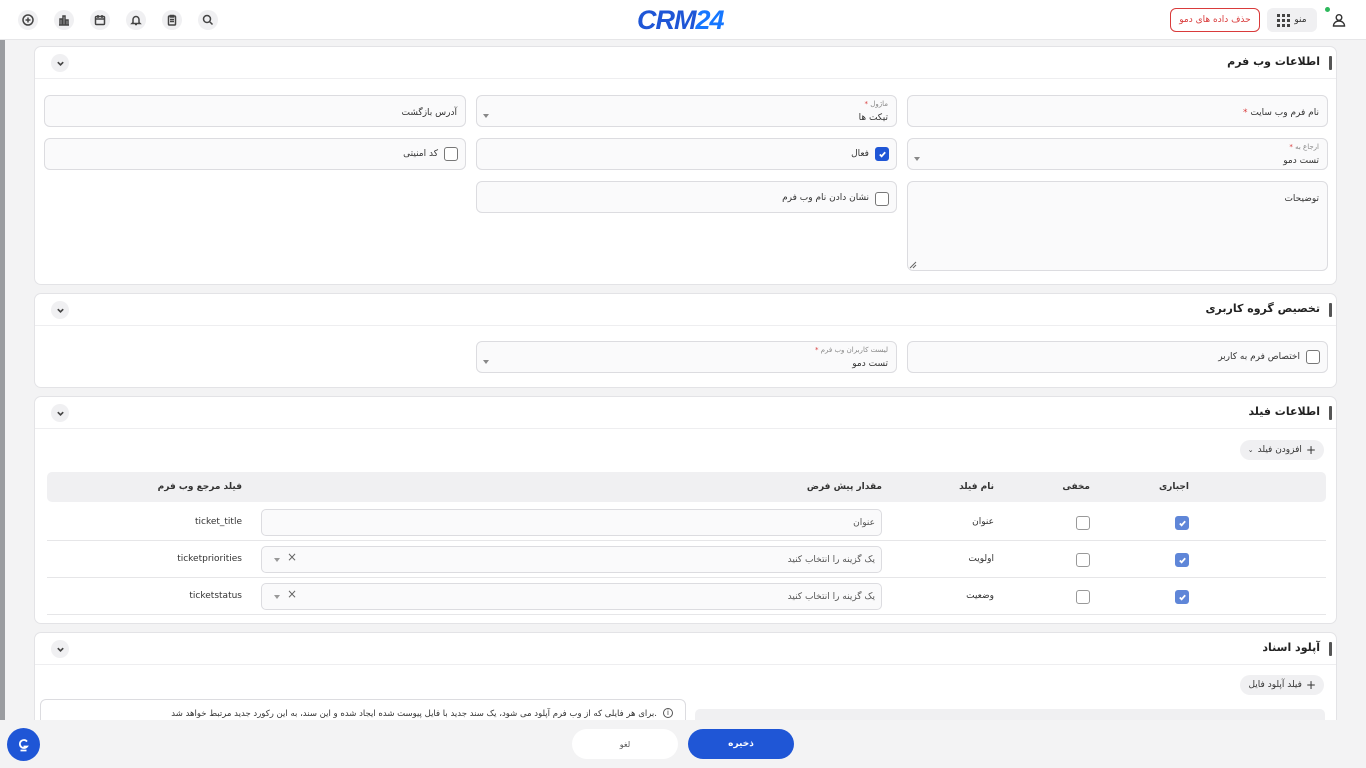 This screenshot has width=1366, height=768. What do you see at coordinates (873, 118) in the screenshot?
I see `module-value: تیکت ها` at bounding box center [873, 118].